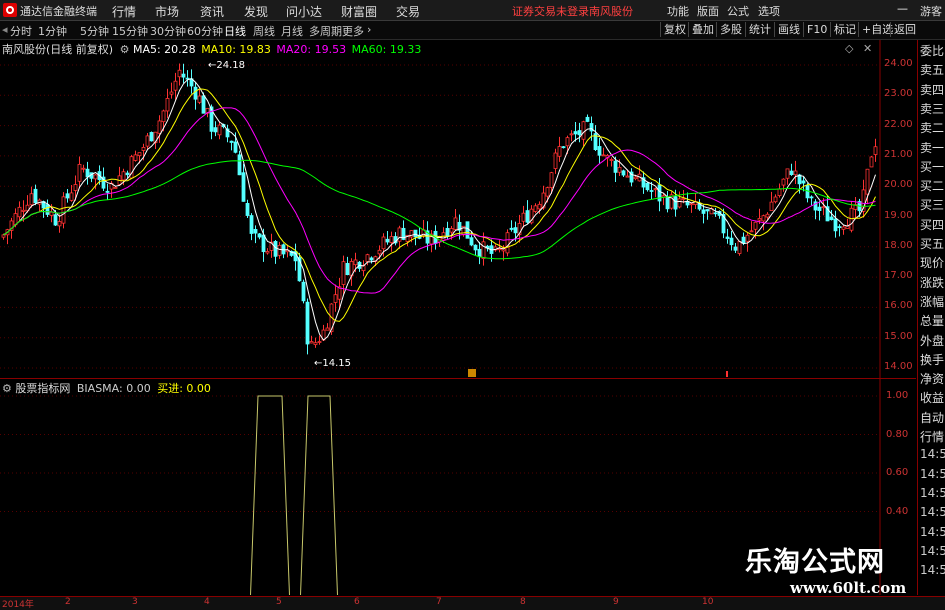  Describe the element at coordinates (902, 8) in the screenshot. I see `window-min-icon: —` at that location.